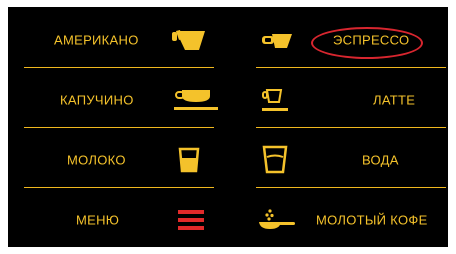 The height and width of the screenshot is (254, 456). I want to click on hamburger-menu-icon, so click(191, 220).